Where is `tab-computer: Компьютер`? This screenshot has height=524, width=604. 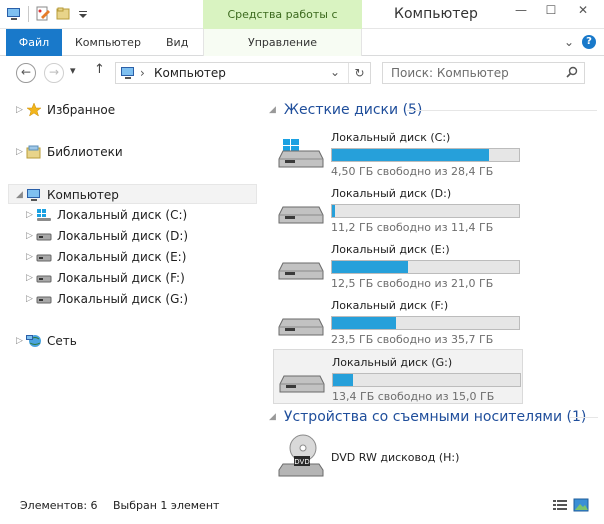
tab-computer: Компьютер is located at coordinates (108, 42).